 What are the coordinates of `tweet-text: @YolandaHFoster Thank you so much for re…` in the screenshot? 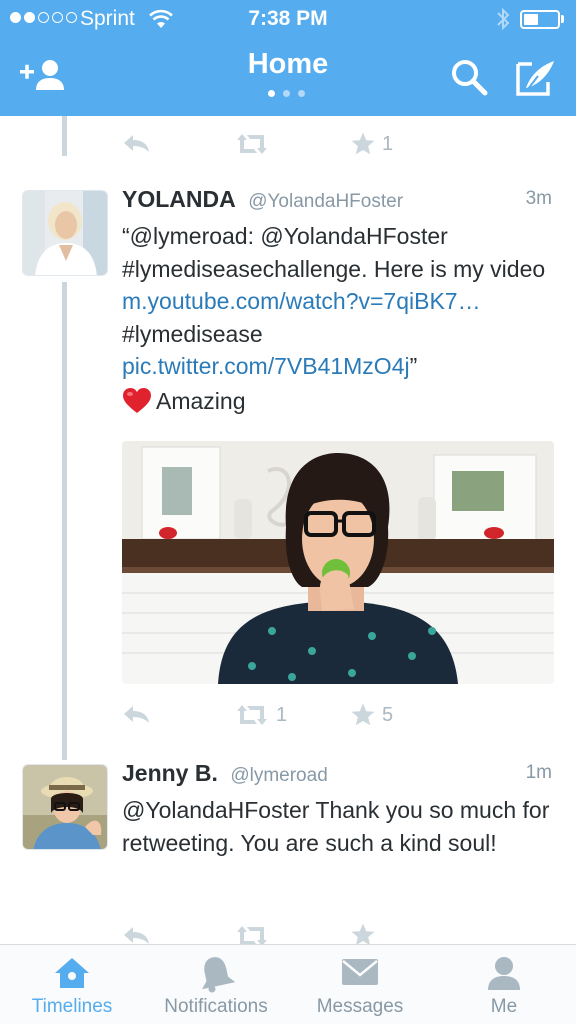 It's located at (336, 826).